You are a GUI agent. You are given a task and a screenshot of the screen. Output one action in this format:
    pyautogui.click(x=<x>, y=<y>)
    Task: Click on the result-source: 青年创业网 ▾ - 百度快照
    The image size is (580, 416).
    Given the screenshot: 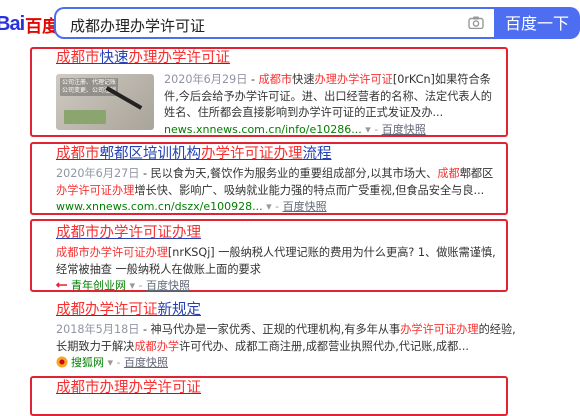 What is the action you would take?
    pyautogui.click(x=279, y=286)
    